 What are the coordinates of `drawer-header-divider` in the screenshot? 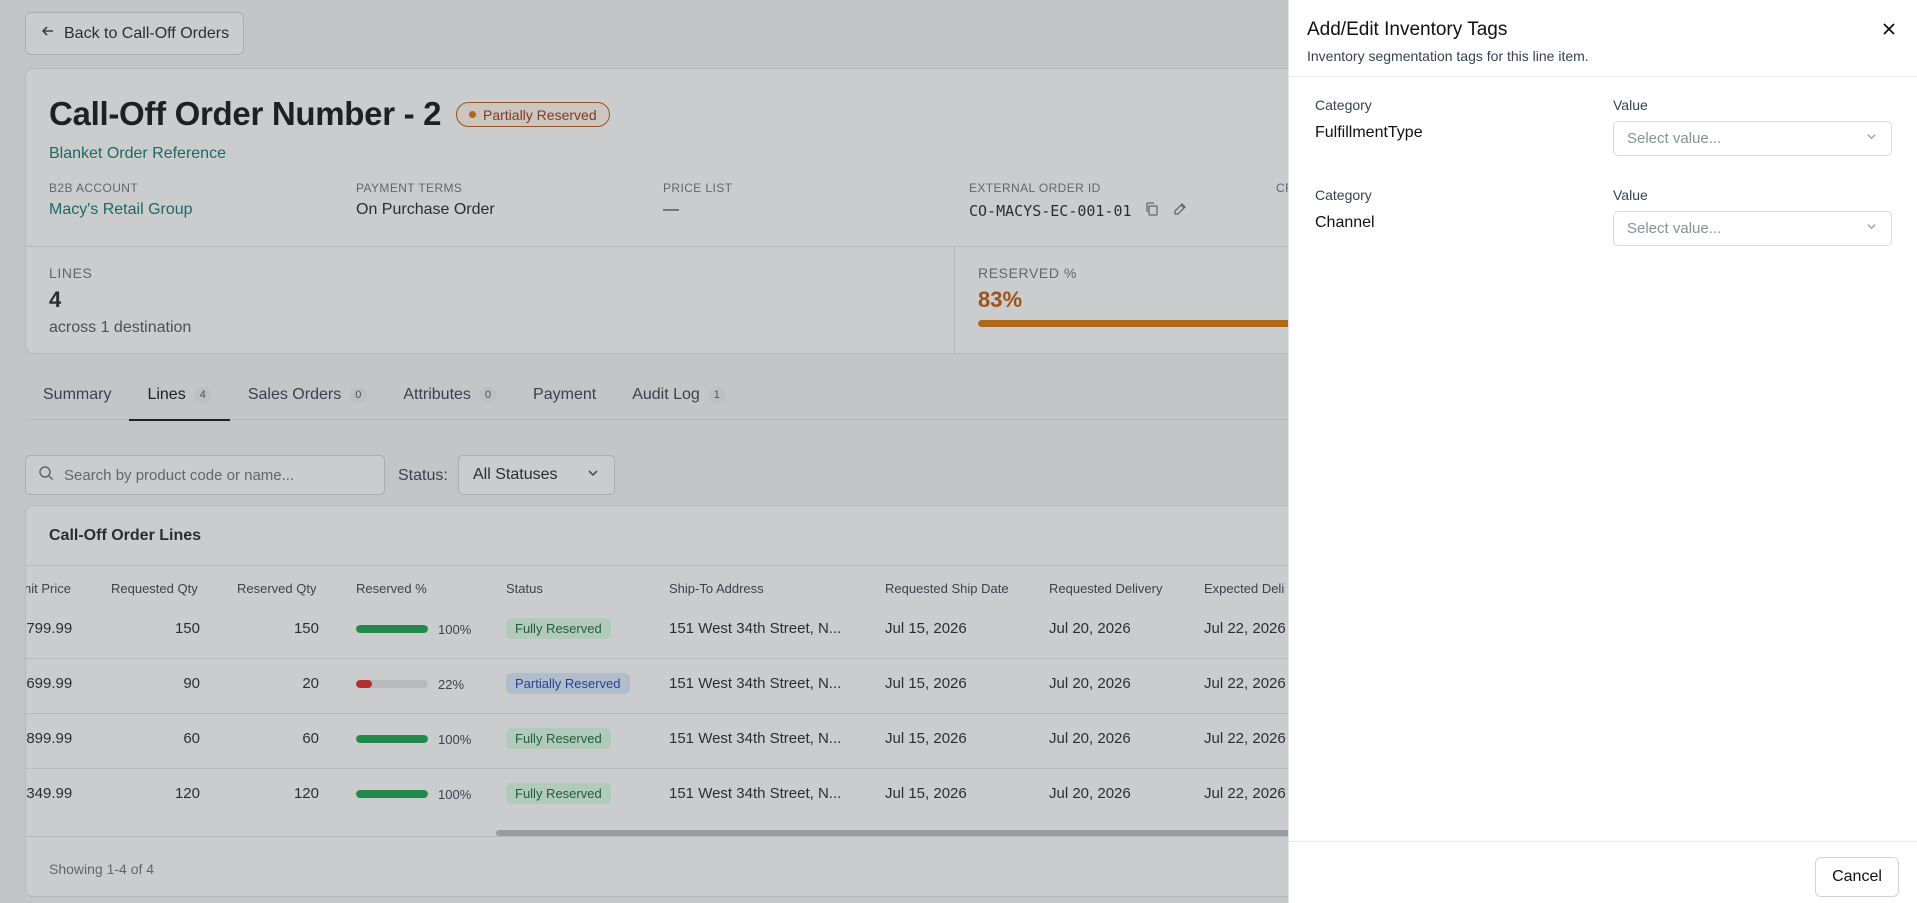 It's located at (1603, 76).